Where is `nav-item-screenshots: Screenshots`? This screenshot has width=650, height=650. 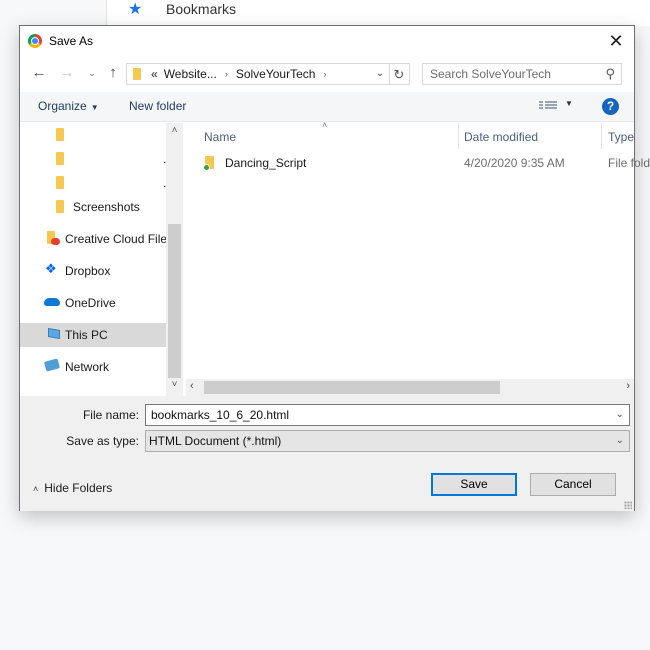
nav-item-screenshots: Screenshots is located at coordinates (93, 207).